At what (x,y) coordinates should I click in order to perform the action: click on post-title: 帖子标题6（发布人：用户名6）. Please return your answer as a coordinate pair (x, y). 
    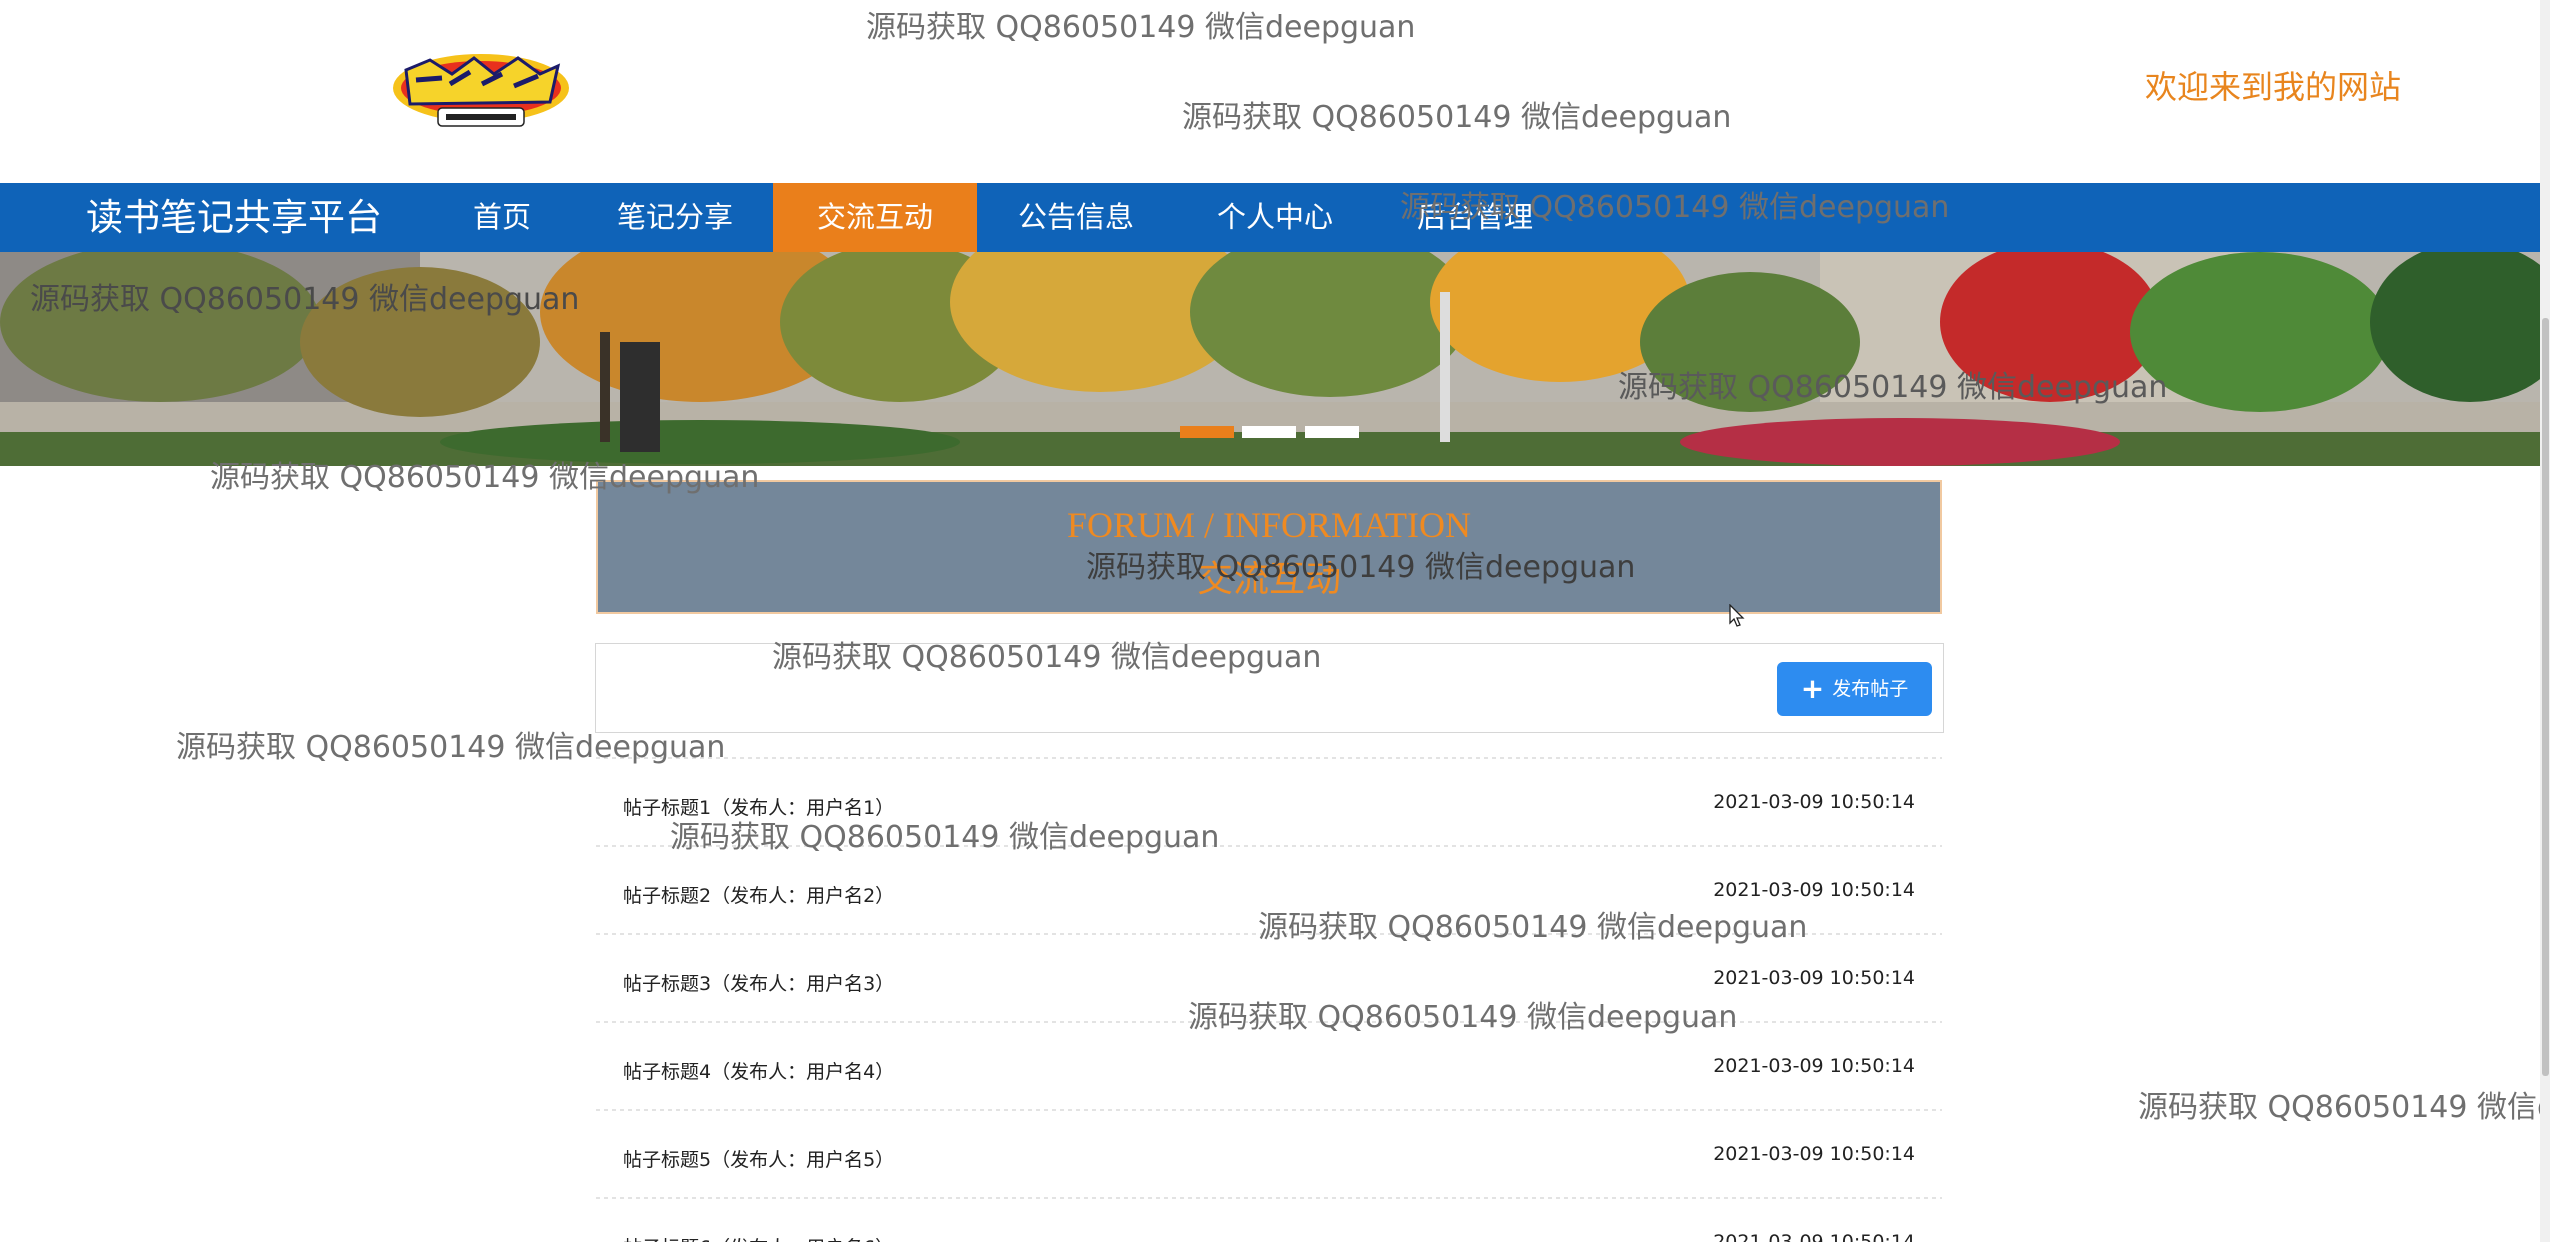
    Looking at the image, I should click on (758, 1237).